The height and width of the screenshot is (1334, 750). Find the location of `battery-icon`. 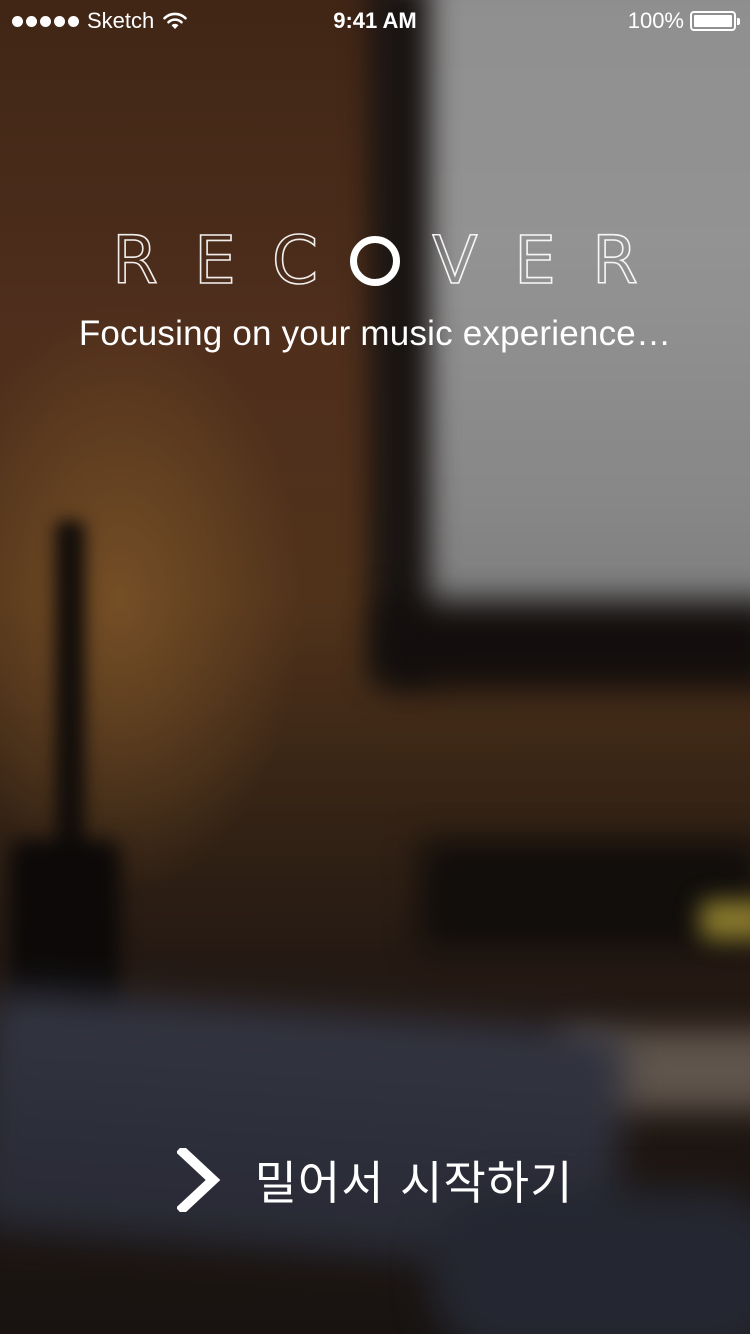

battery-icon is located at coordinates (715, 21).